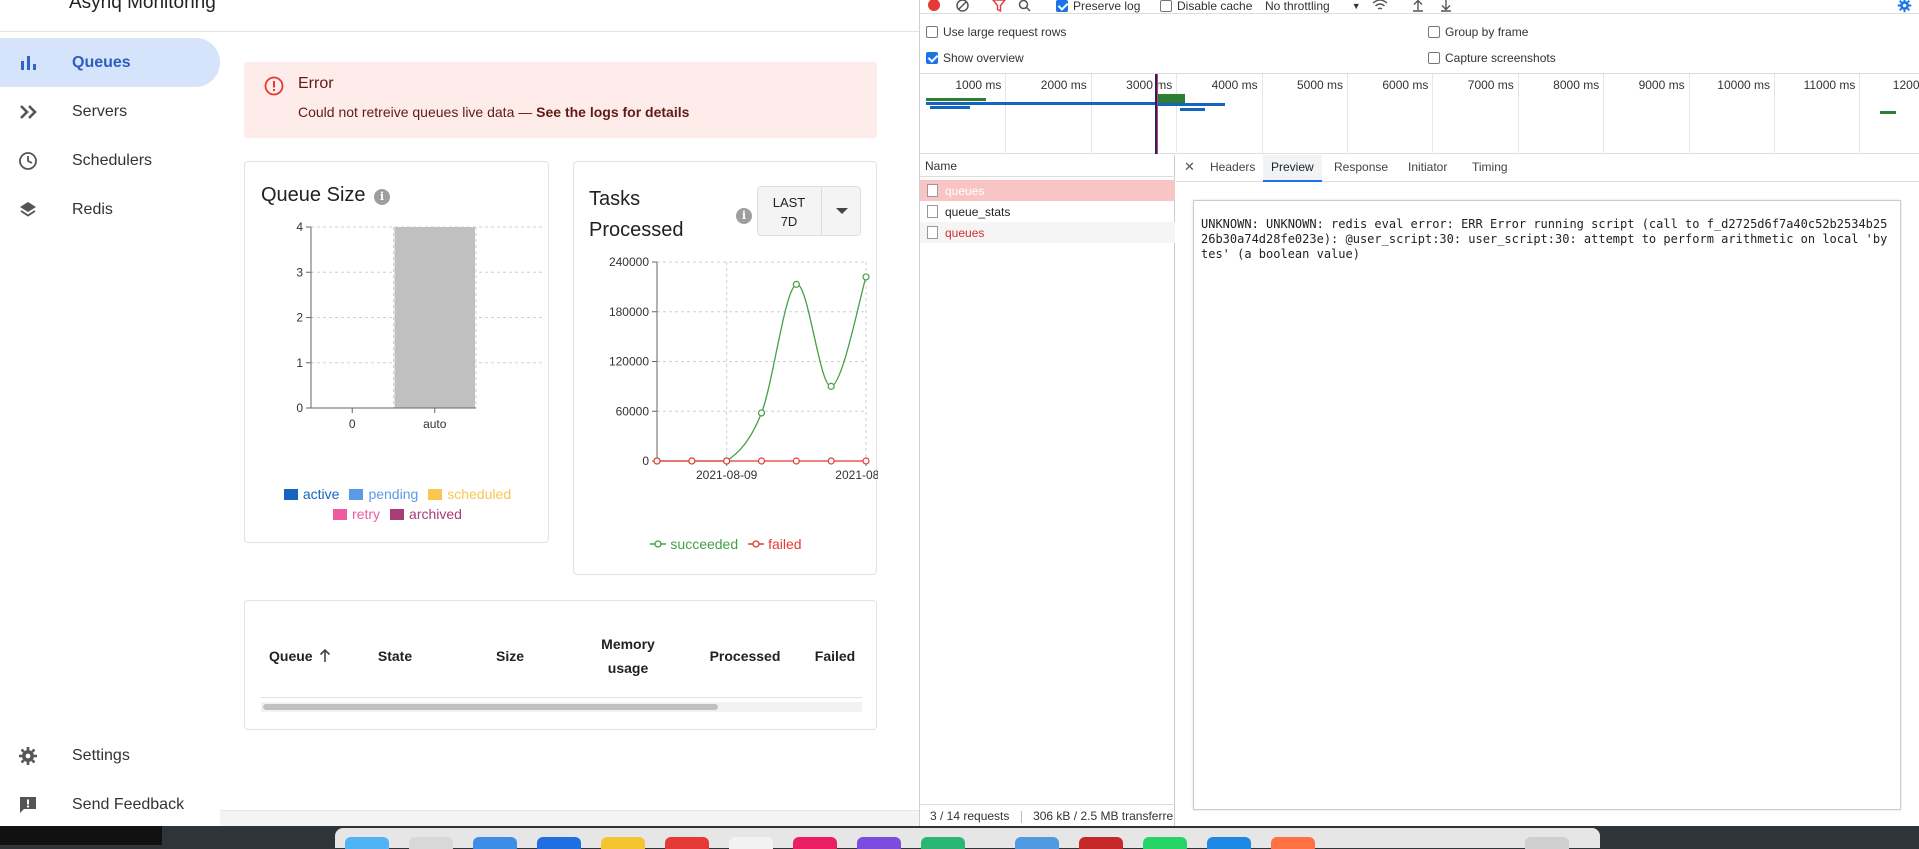  I want to click on time-range-label: LAST 7D, so click(789, 212).